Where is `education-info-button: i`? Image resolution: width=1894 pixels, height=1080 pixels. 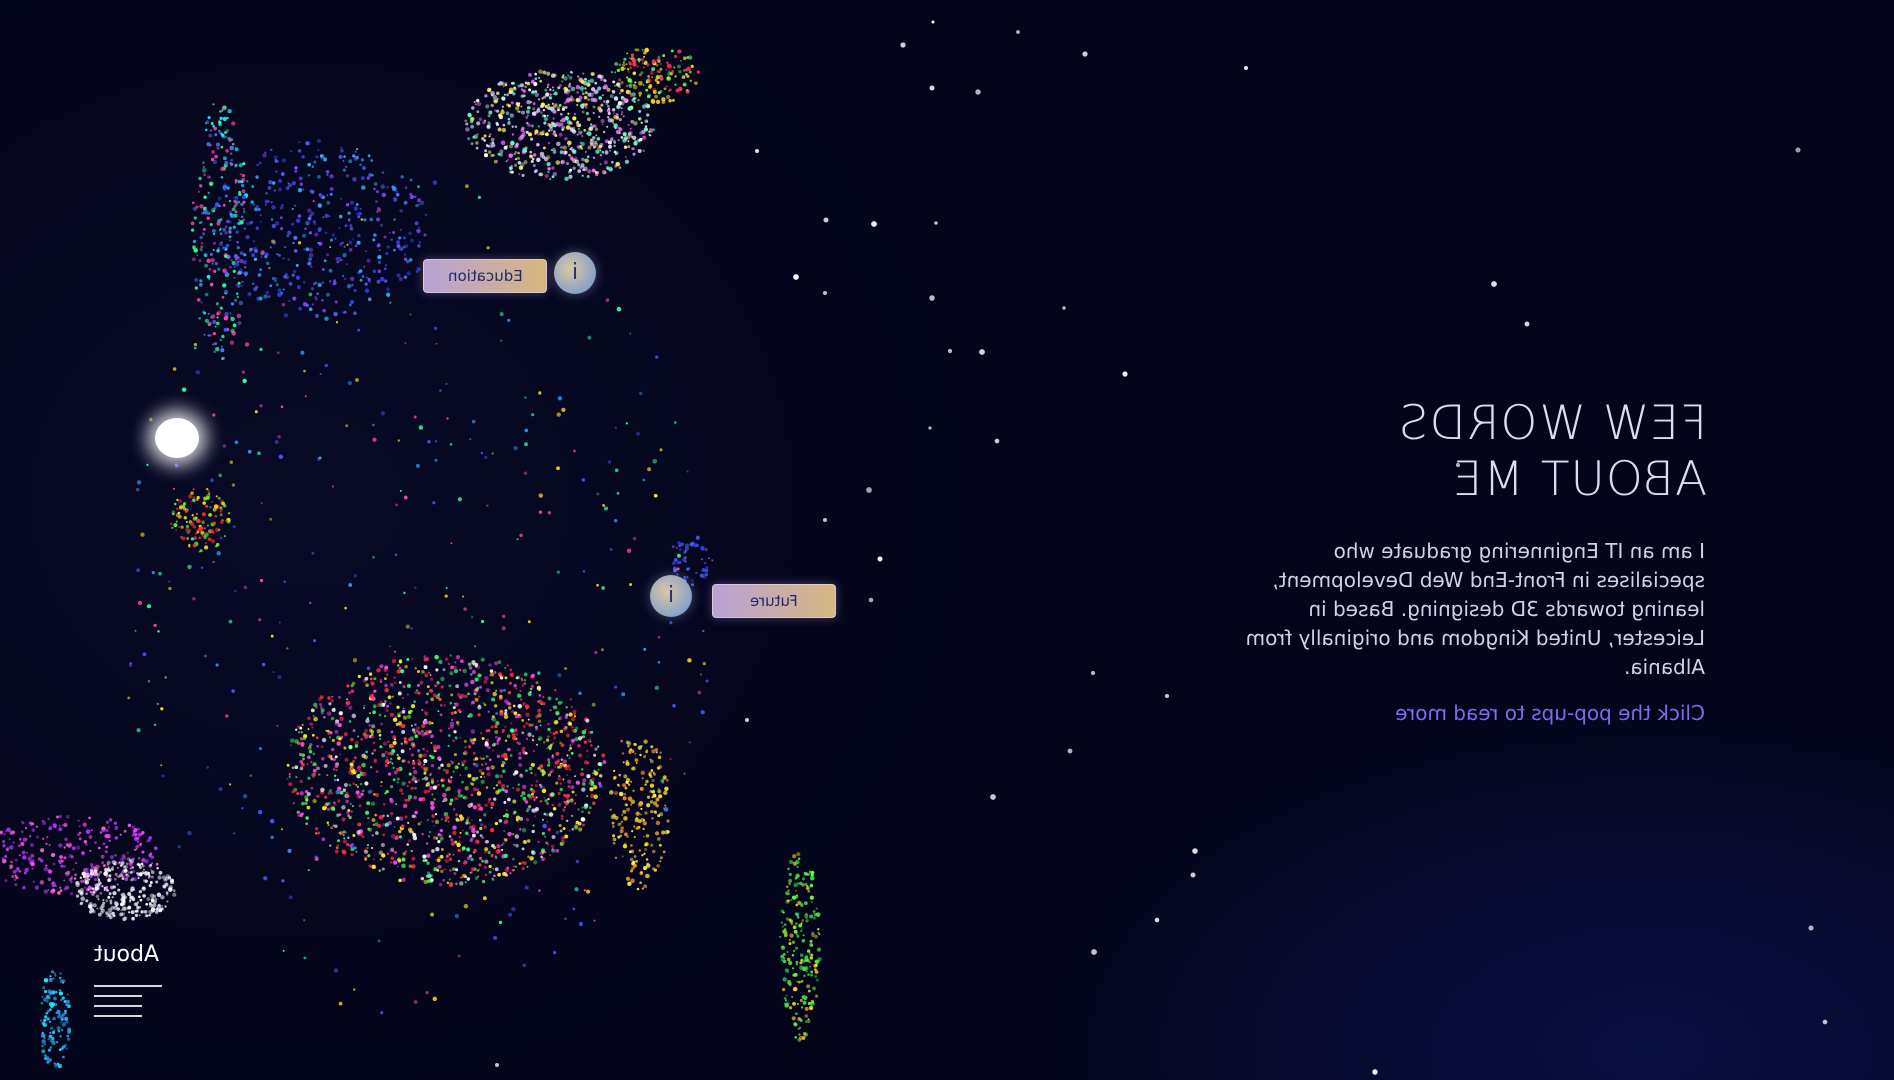
education-info-button: i is located at coordinates (575, 273).